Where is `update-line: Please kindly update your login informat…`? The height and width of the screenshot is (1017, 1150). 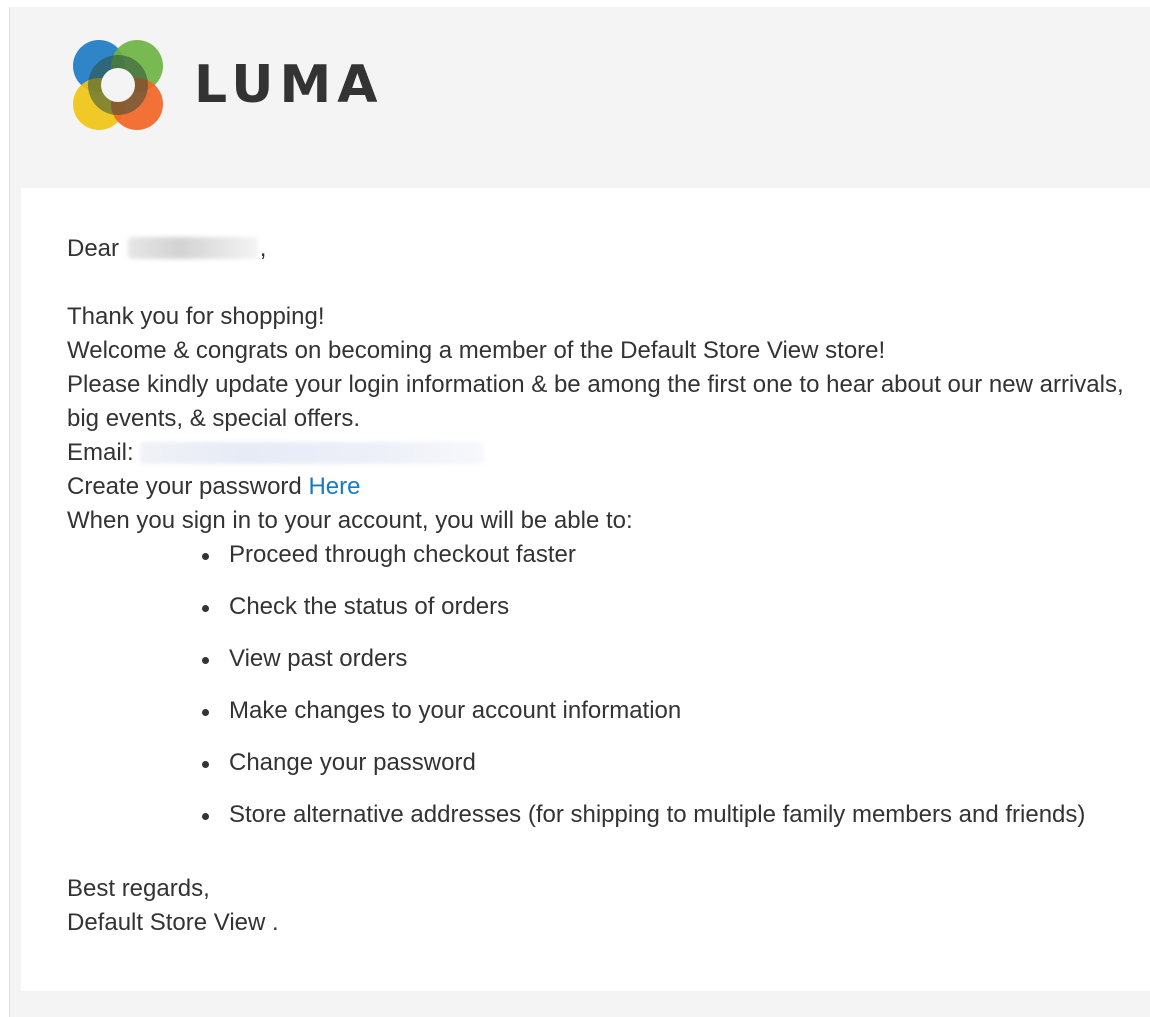
update-line: Please kindly update your login informat… is located at coordinates (595, 401).